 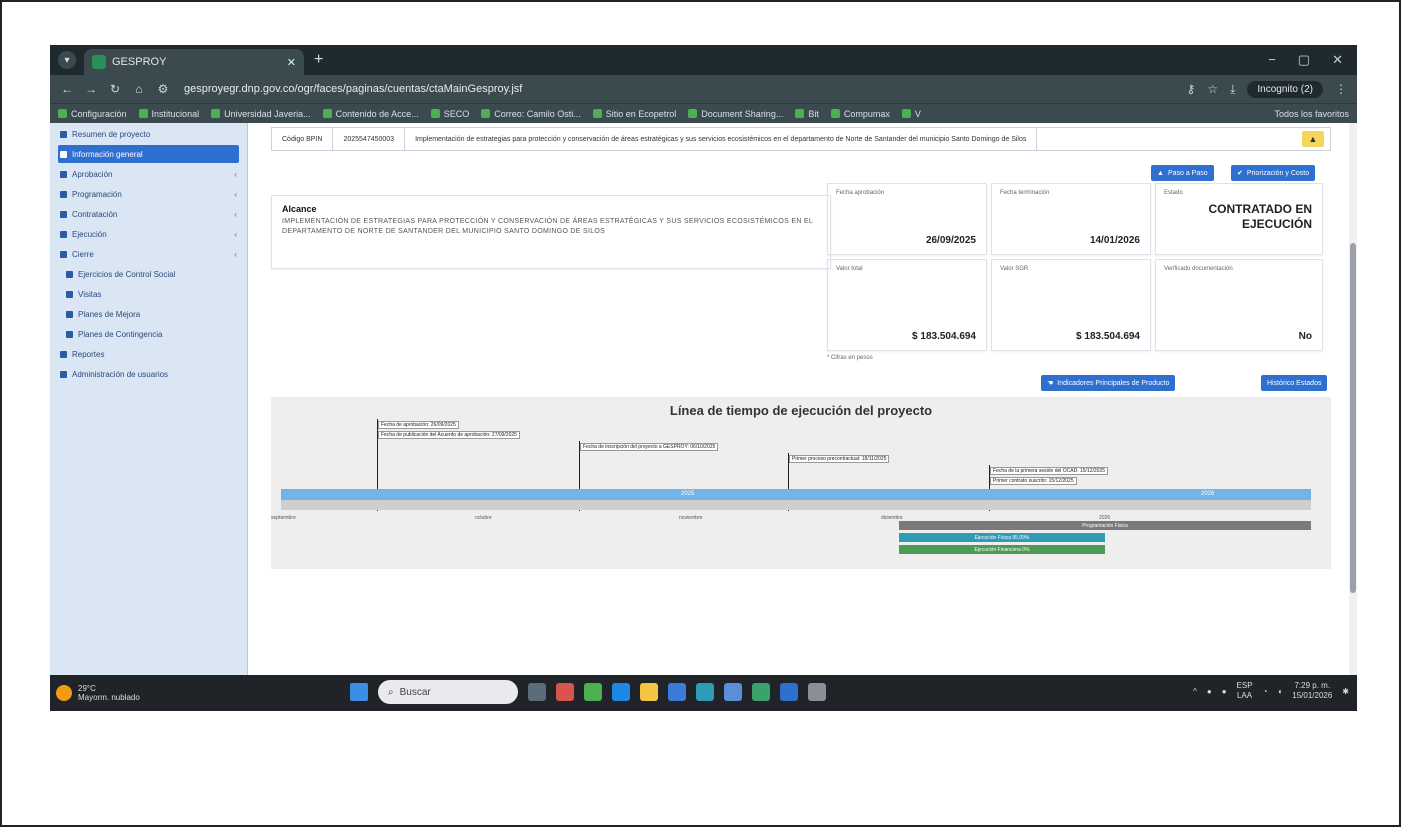 What do you see at coordinates (537, 692) in the screenshot?
I see `task-view-icon` at bounding box center [537, 692].